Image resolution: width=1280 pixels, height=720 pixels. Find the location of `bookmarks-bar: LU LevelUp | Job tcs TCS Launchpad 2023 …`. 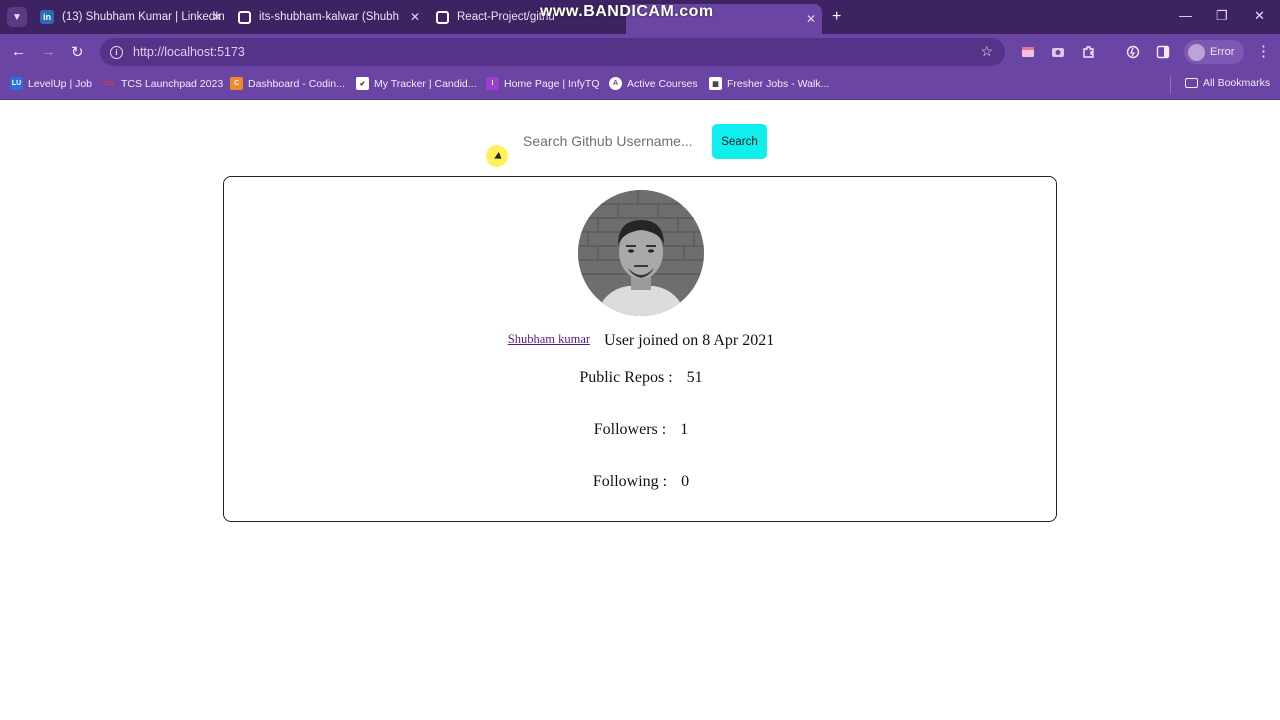

bookmarks-bar: LU LevelUp | Job tcs TCS Launchpad 2023 … is located at coordinates (640, 85).